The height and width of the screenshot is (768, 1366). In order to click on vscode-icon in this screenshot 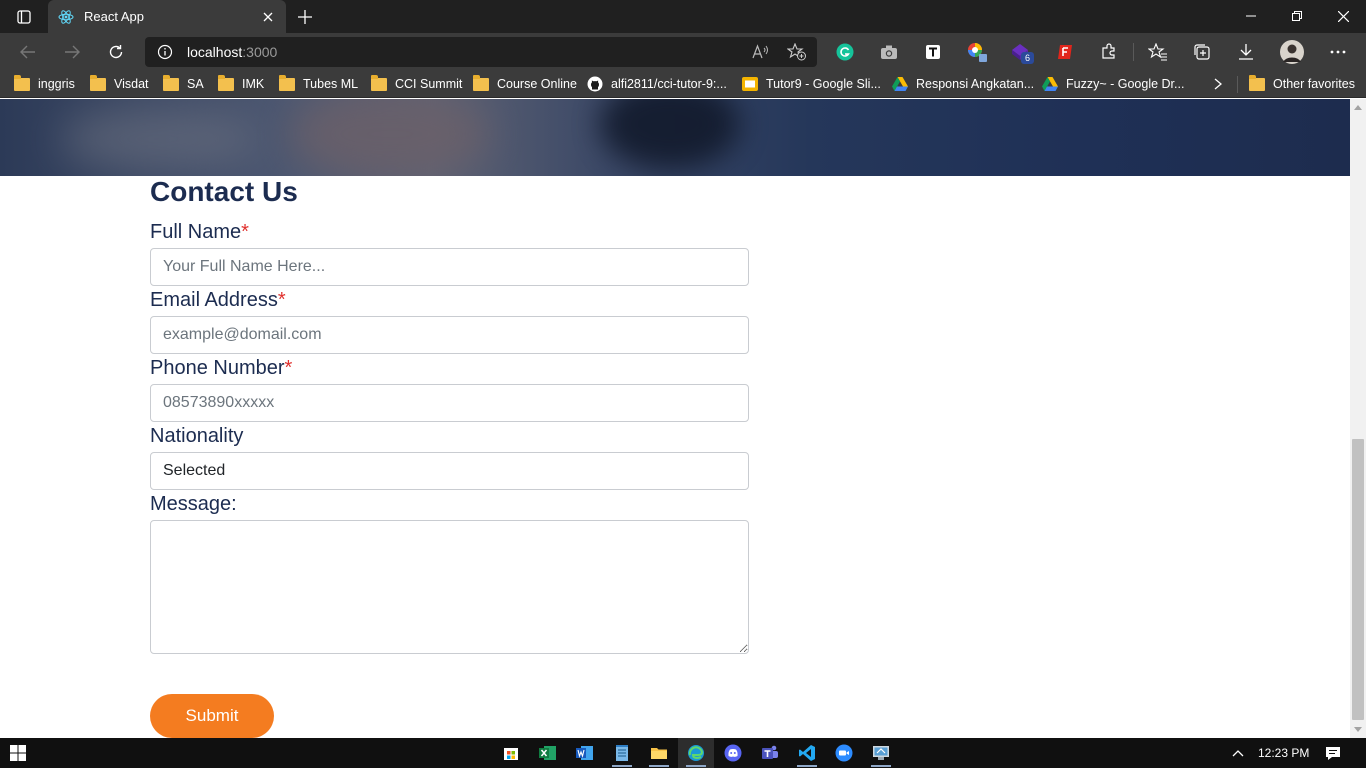, I will do `click(807, 753)`.